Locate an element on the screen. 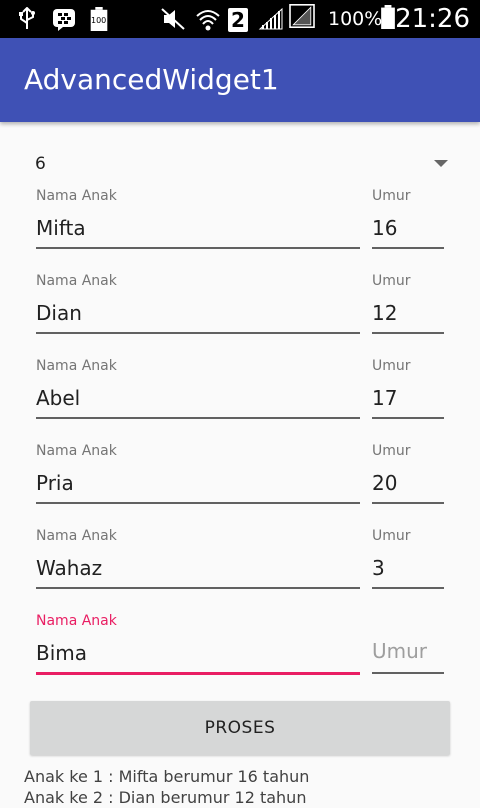  wifi-icon is located at coordinates (208, 20).